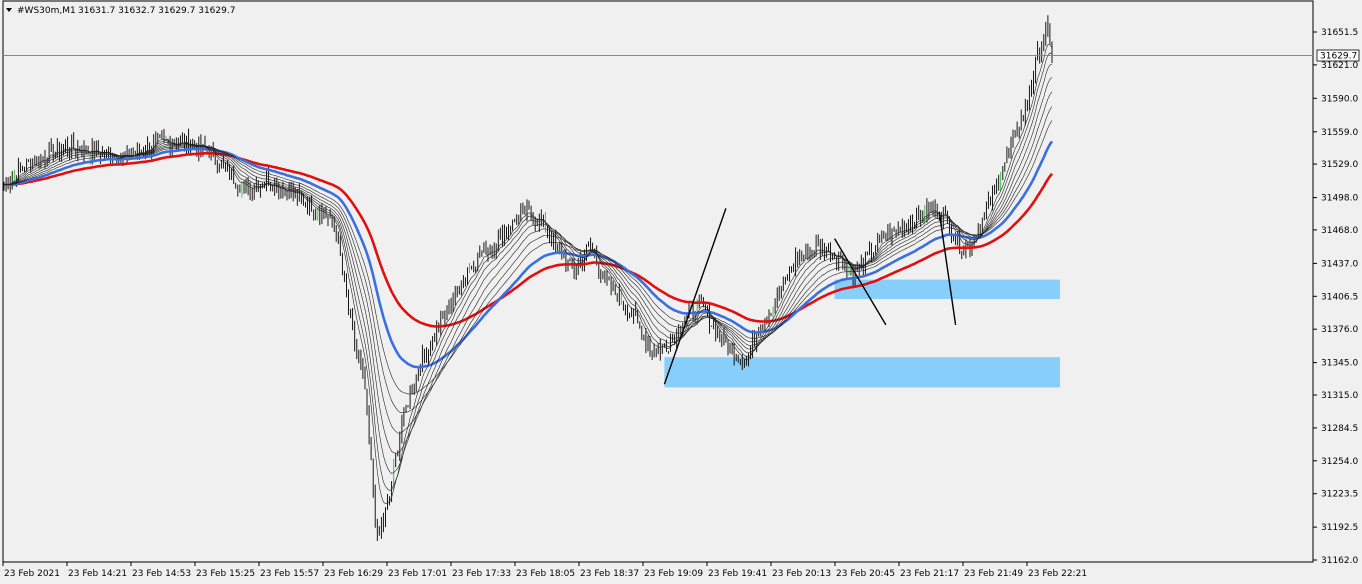  Describe the element at coordinates (1339, 99) in the screenshot. I see `y-tick-label: 31590.0` at that location.